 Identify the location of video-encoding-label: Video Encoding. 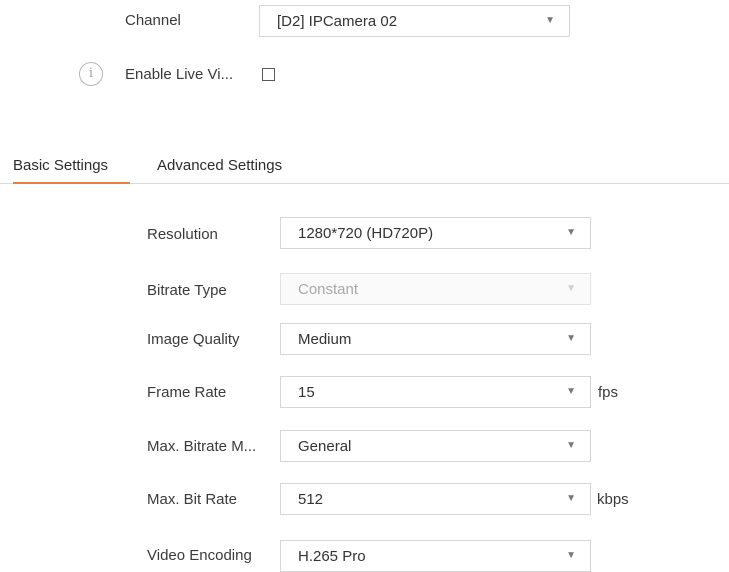
(199, 555).